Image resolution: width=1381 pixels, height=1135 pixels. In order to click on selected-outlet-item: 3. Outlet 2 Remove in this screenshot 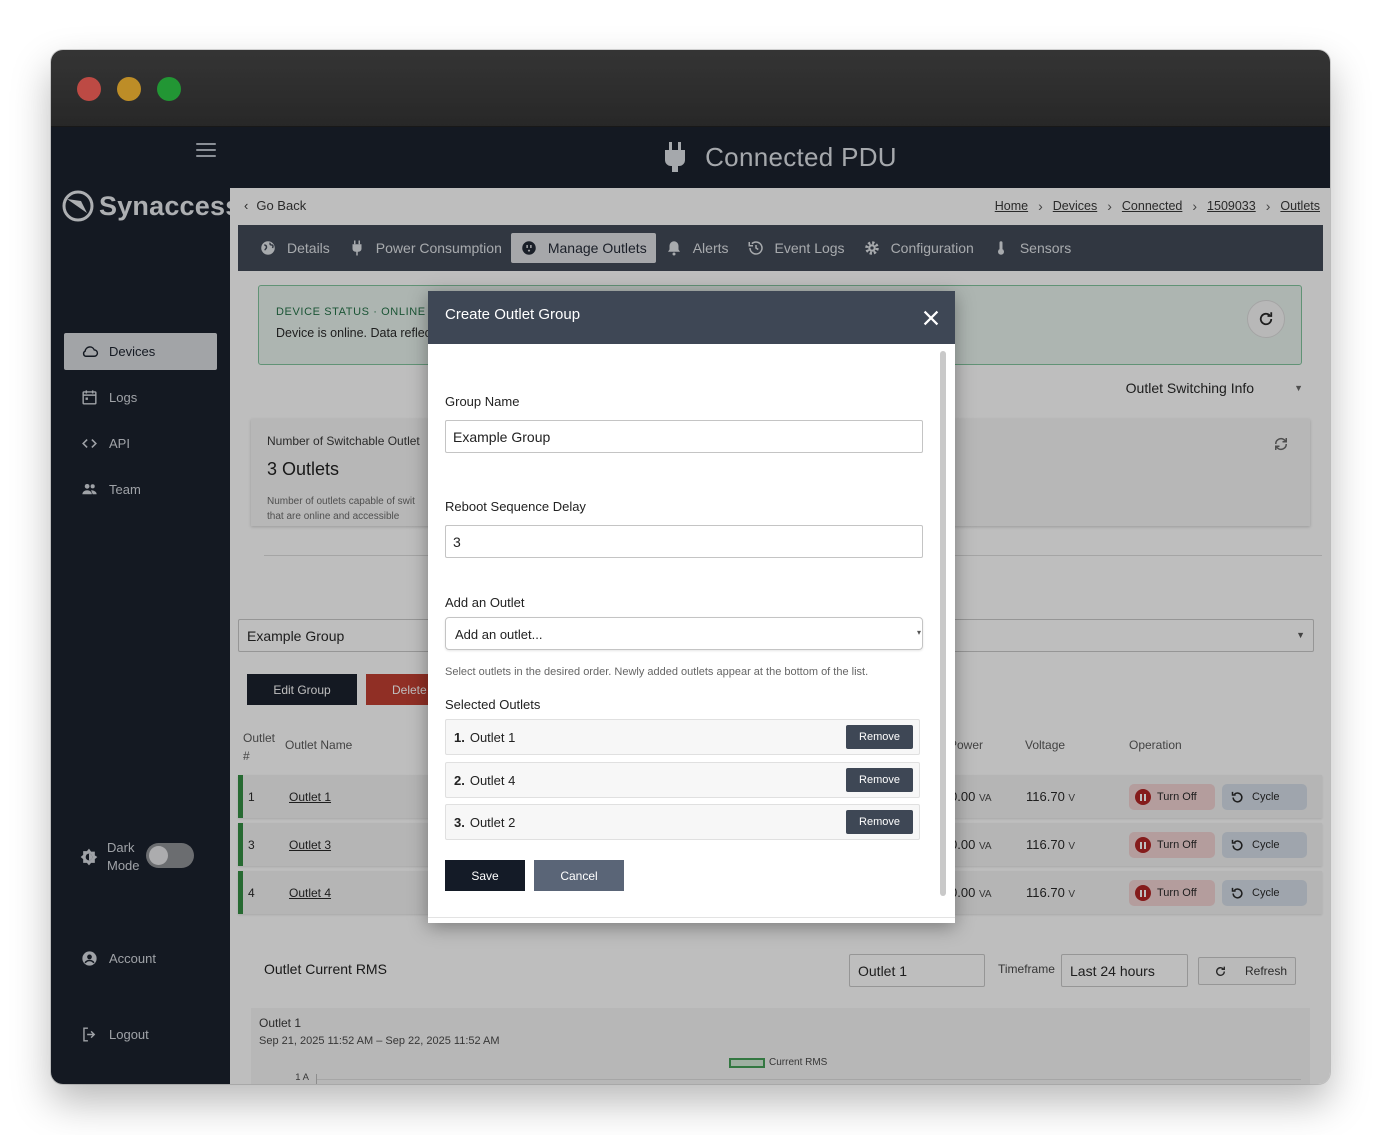, I will do `click(682, 822)`.